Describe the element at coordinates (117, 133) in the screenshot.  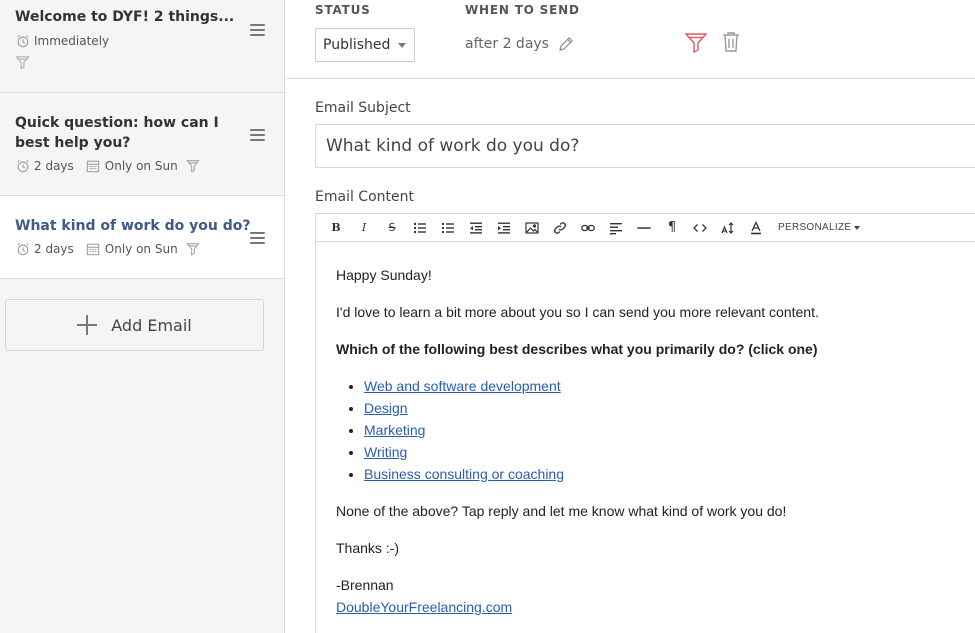
I see `email-item-title: Quick question: how can I best help you?` at that location.